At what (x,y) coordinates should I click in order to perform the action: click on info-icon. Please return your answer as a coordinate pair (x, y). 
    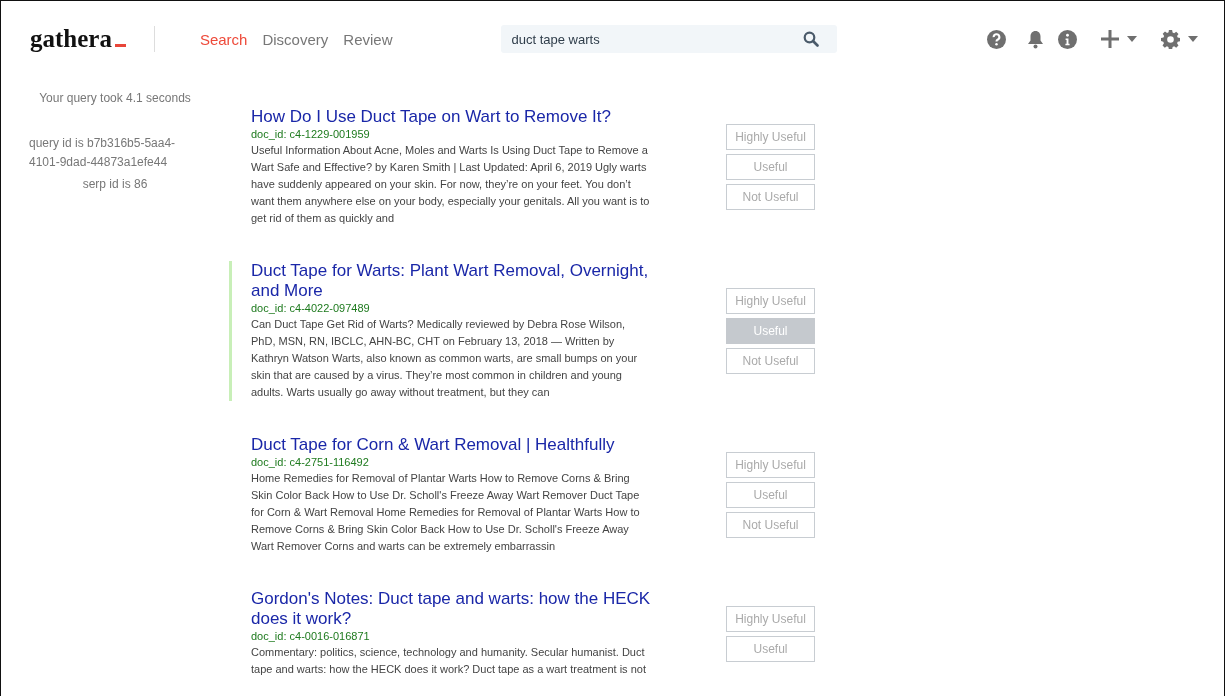
    Looking at the image, I should click on (1067, 39).